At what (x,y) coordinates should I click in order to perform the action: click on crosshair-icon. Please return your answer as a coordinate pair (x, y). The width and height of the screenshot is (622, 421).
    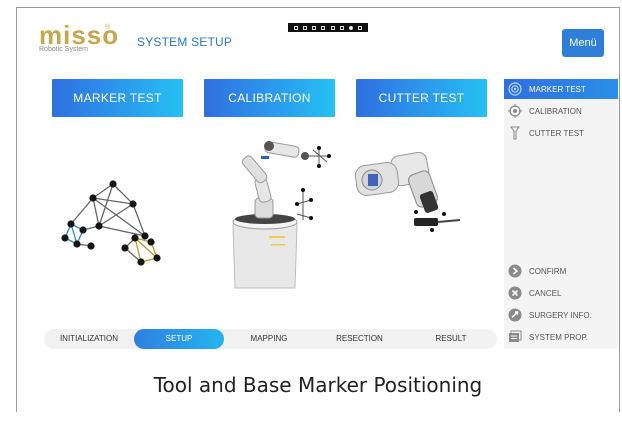
    Looking at the image, I should click on (515, 111).